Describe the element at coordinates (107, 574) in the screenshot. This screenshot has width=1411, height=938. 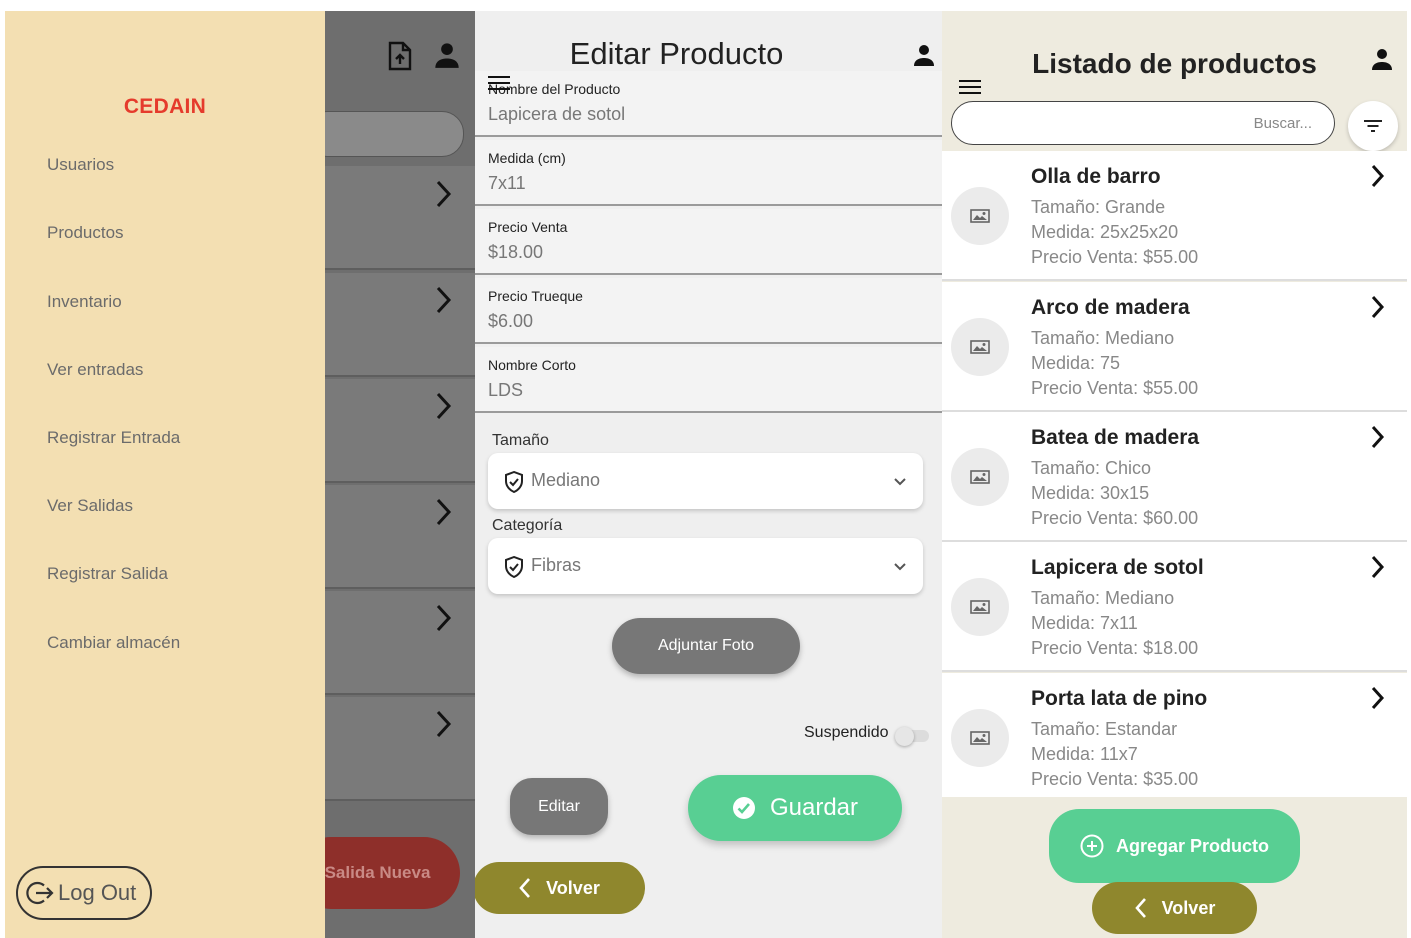
I see `menu-item-registrar-salida: Registrar Salida` at that location.